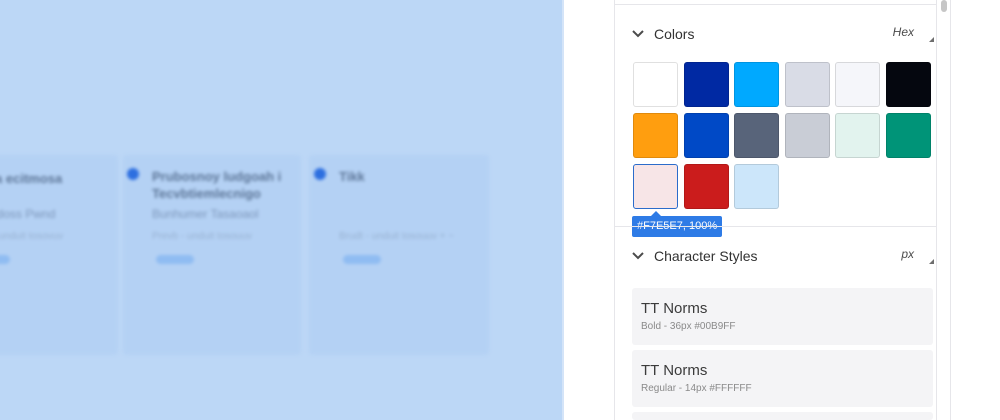  I want to click on colors-section-header: Colors Hex, so click(775, 34).